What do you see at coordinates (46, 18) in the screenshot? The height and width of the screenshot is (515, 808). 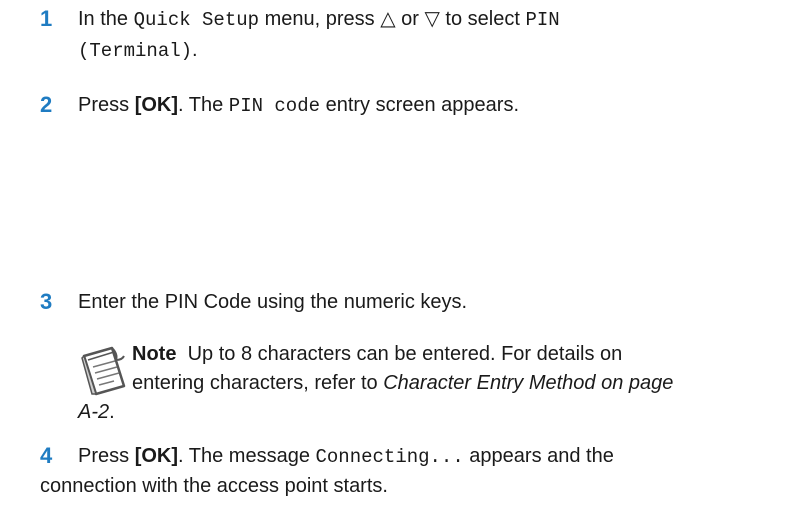 I see `step-number: 1` at bounding box center [46, 18].